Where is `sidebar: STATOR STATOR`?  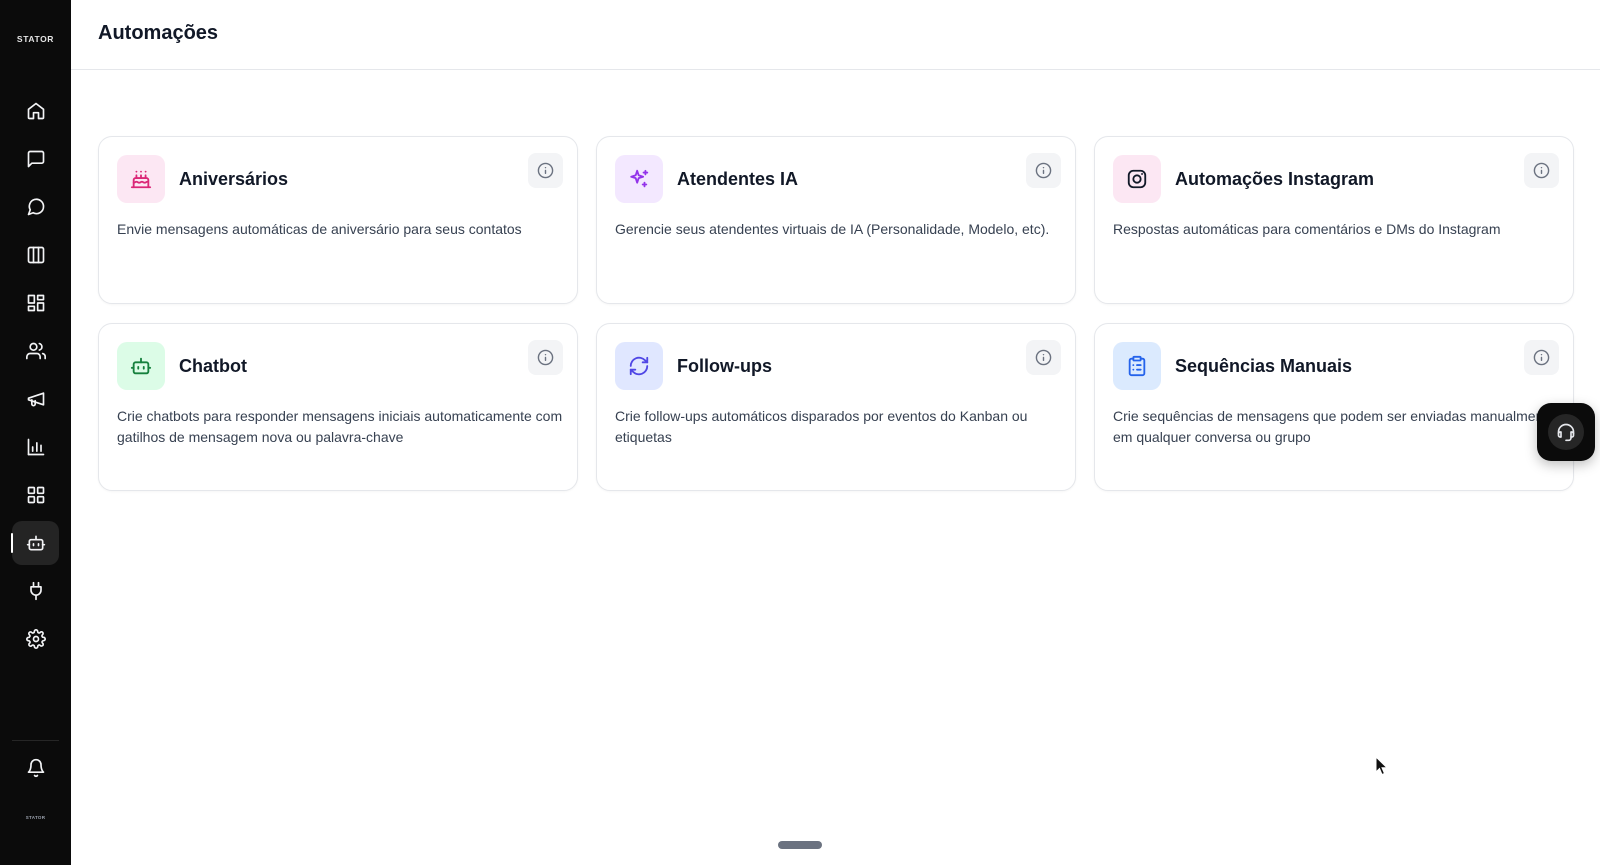 sidebar: STATOR STATOR is located at coordinates (35, 432).